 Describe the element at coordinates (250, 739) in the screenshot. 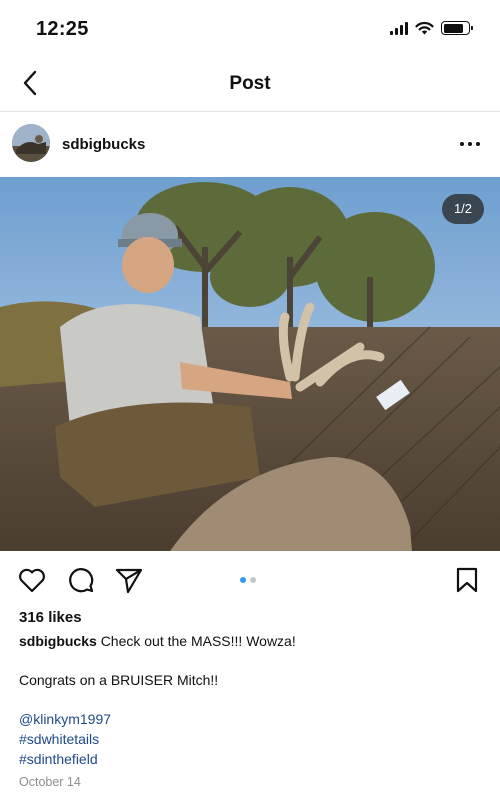

I see `hashtag-link: #sdwhitetails` at that location.